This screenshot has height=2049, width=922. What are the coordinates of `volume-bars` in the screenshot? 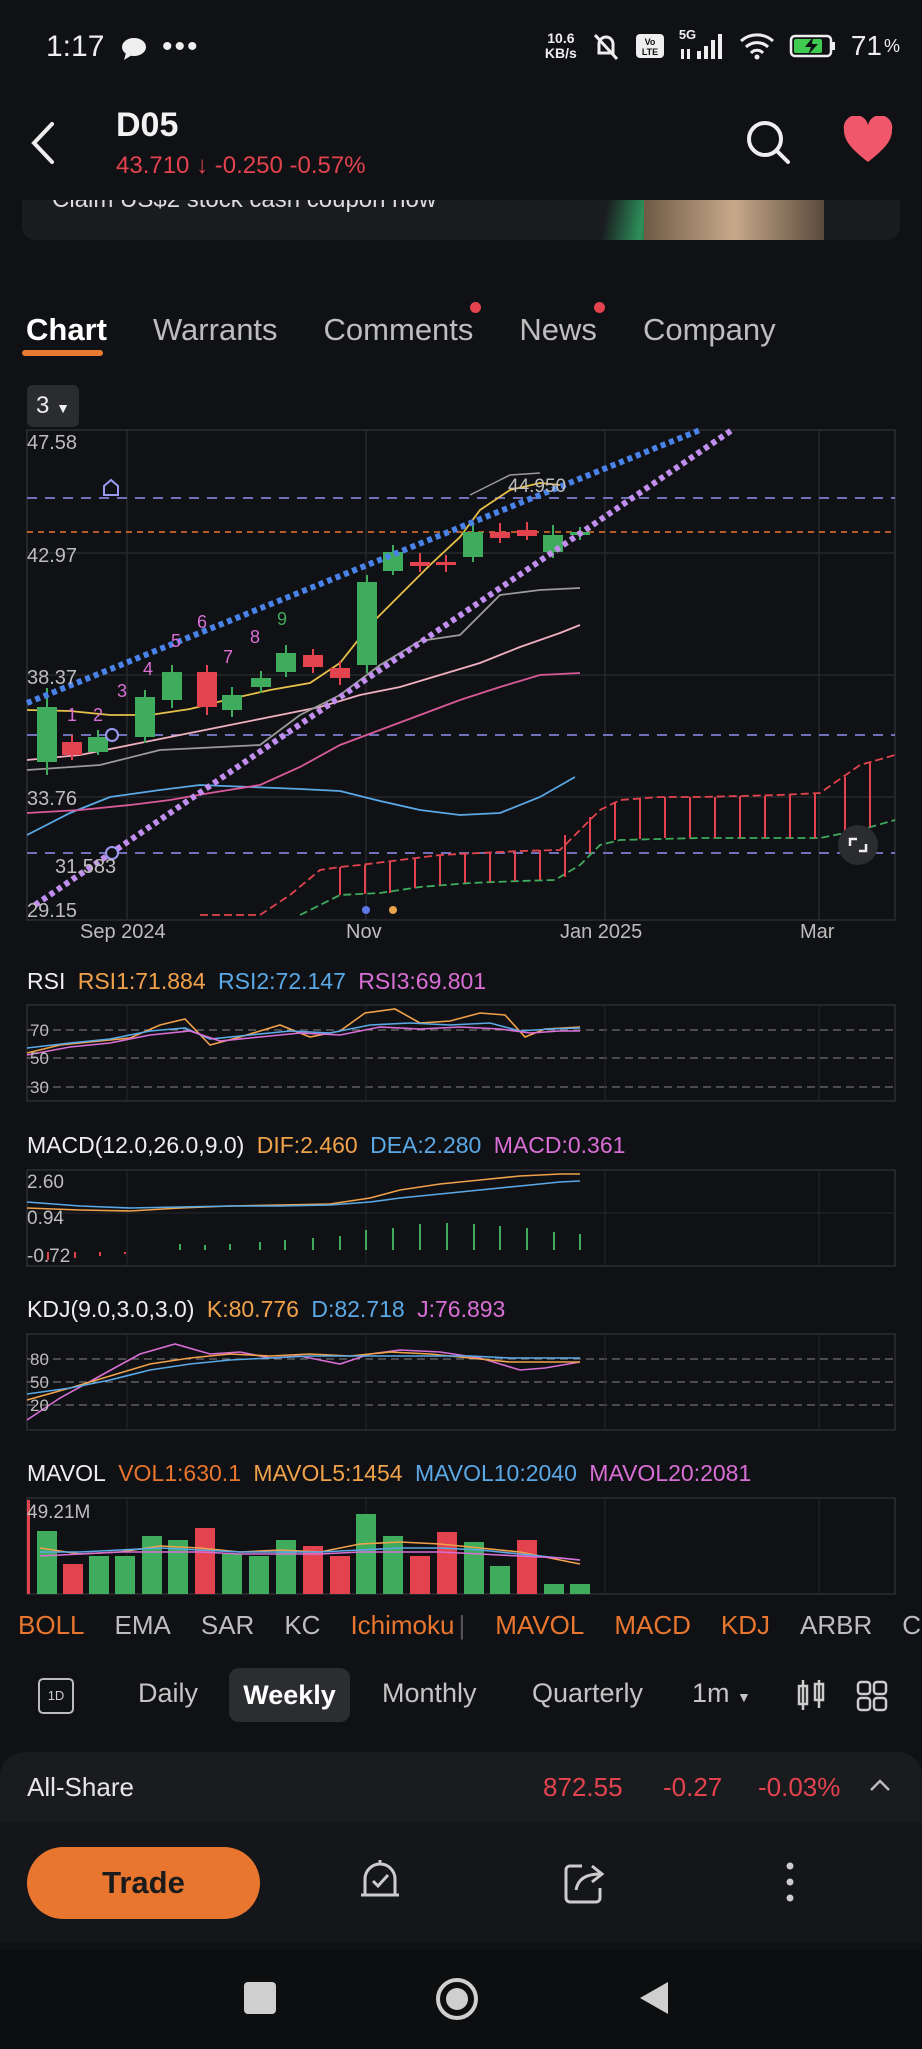 It's located at (308, 1547).